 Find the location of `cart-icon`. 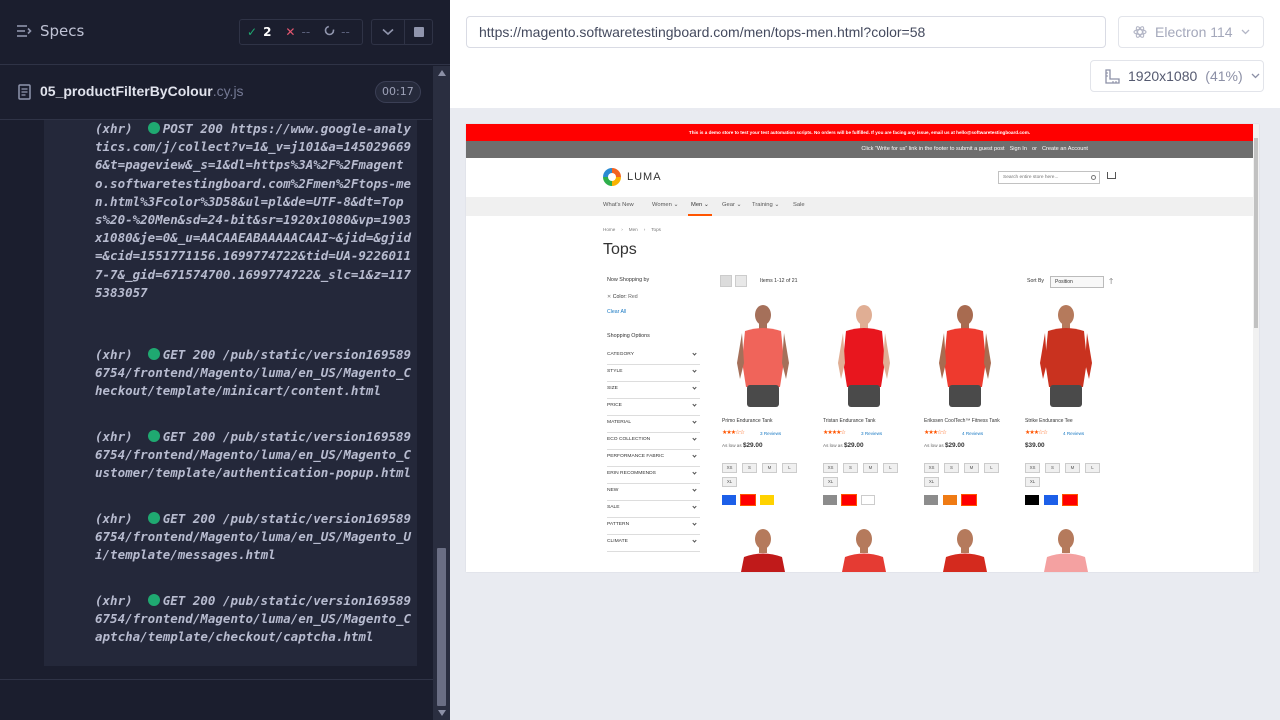

cart-icon is located at coordinates (1111, 175).